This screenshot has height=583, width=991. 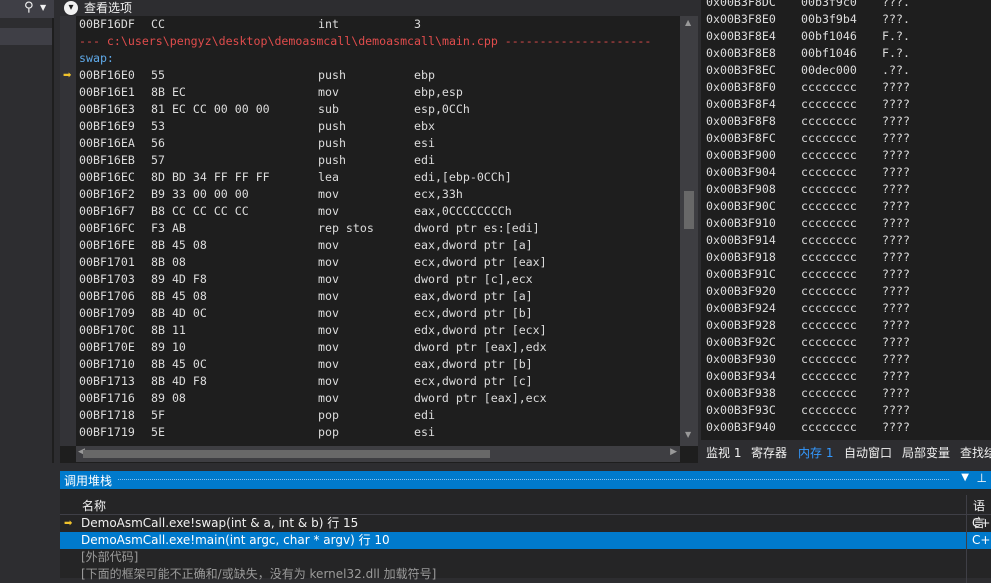 What do you see at coordinates (688, 434) in the screenshot?
I see `scroll-down-icon: ▼` at bounding box center [688, 434].